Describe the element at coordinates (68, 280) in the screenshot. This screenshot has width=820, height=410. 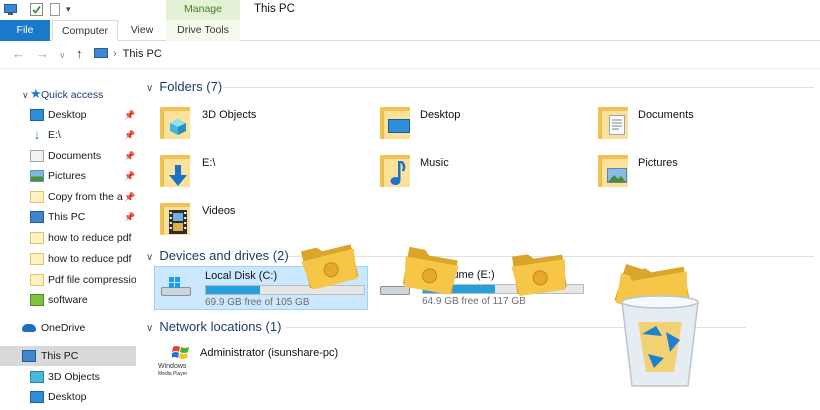
I see `sidebar-item-pdf-compression: Pdf file compressio` at that location.